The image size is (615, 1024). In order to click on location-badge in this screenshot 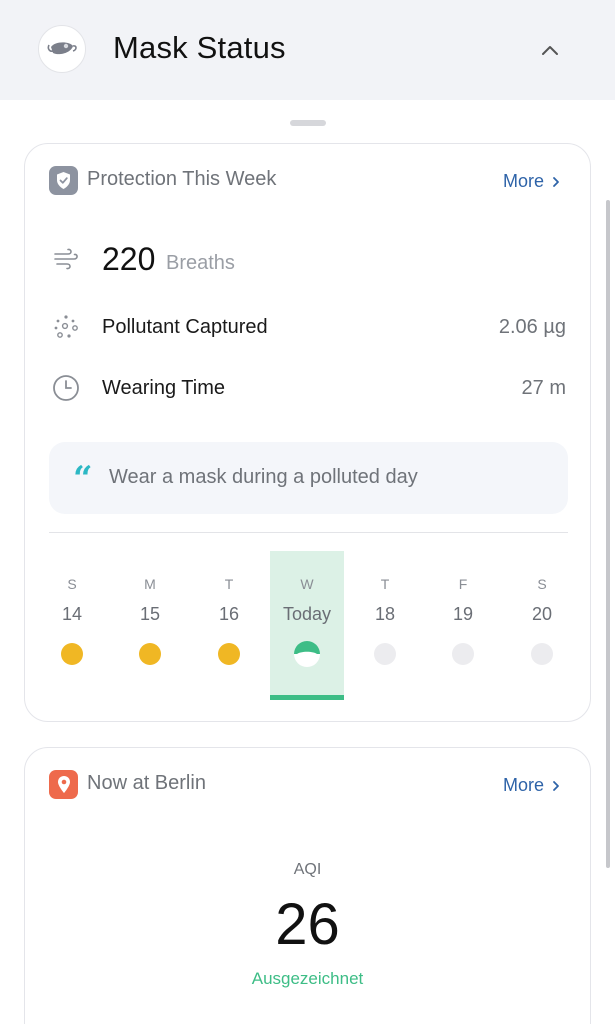, I will do `click(63, 784)`.